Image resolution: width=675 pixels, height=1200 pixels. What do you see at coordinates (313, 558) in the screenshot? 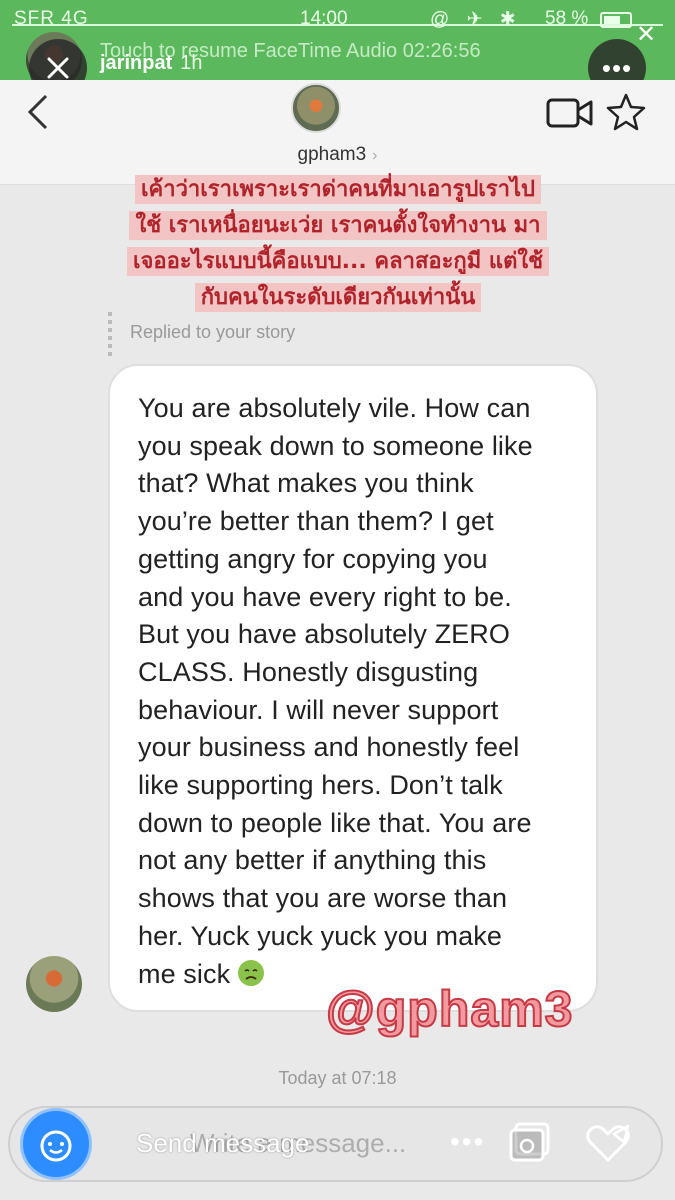
I see `message-line: getting angry for copying you` at bounding box center [313, 558].